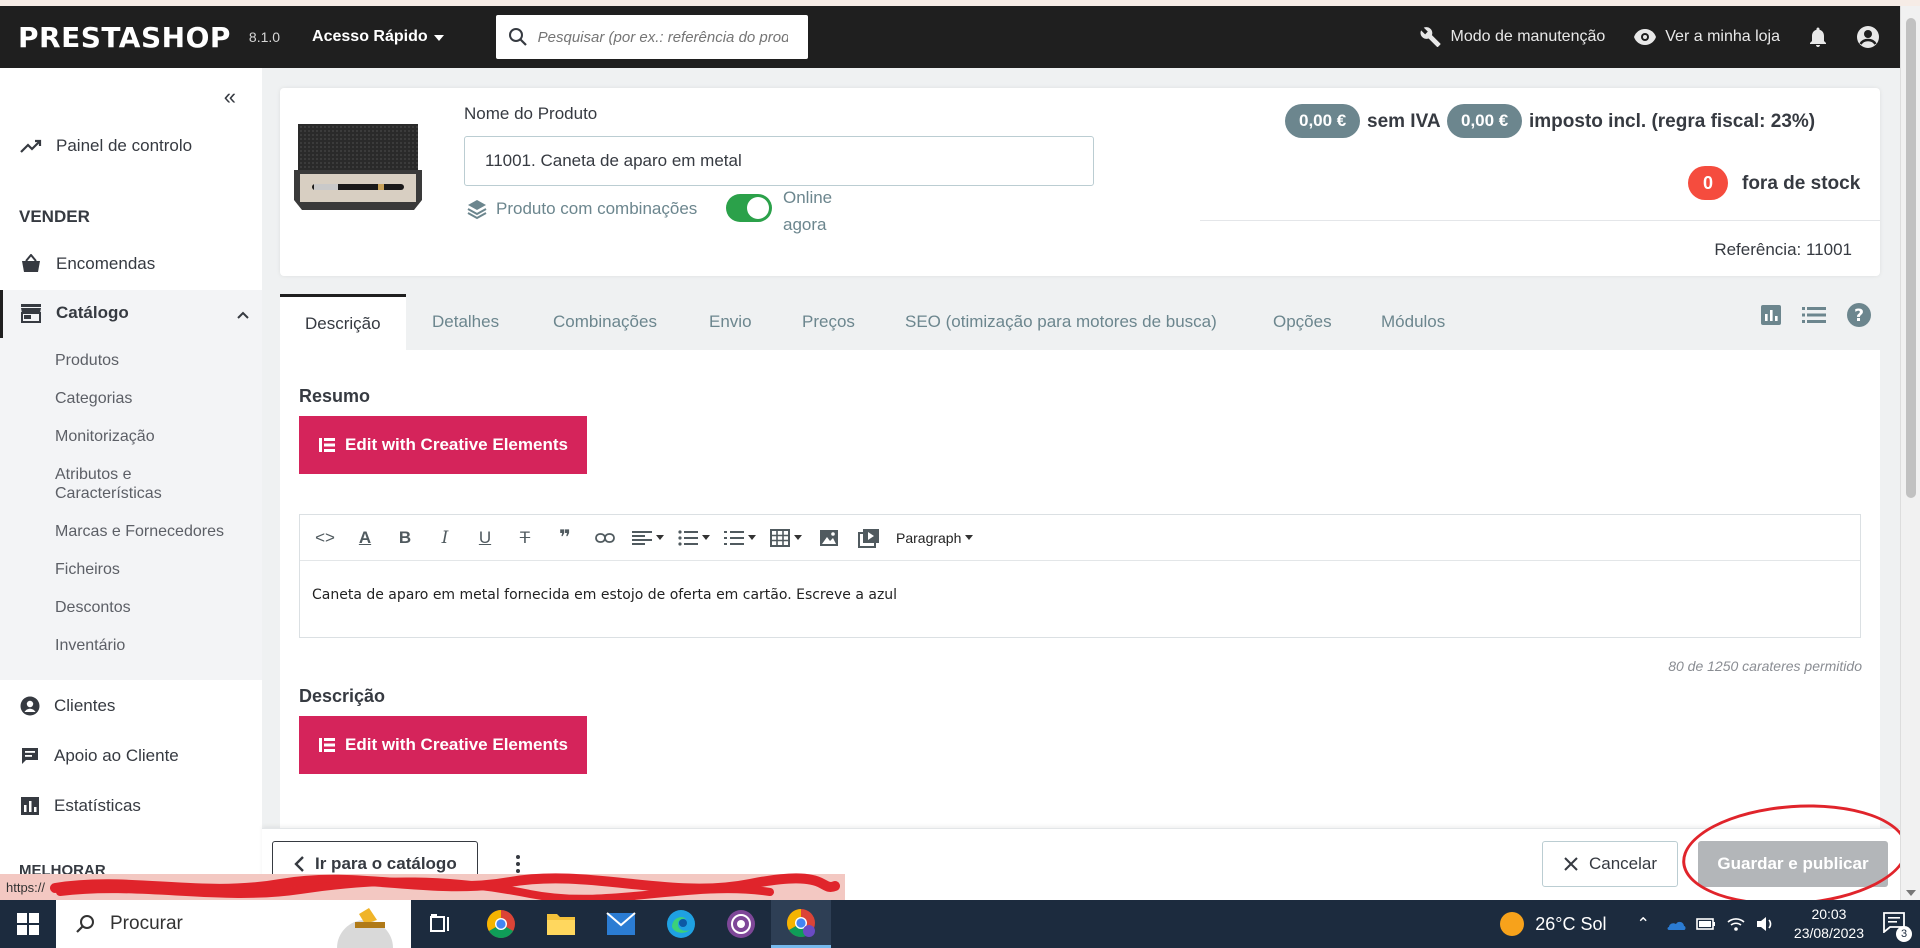  Describe the element at coordinates (1766, 924) in the screenshot. I see `volume-icon` at that location.